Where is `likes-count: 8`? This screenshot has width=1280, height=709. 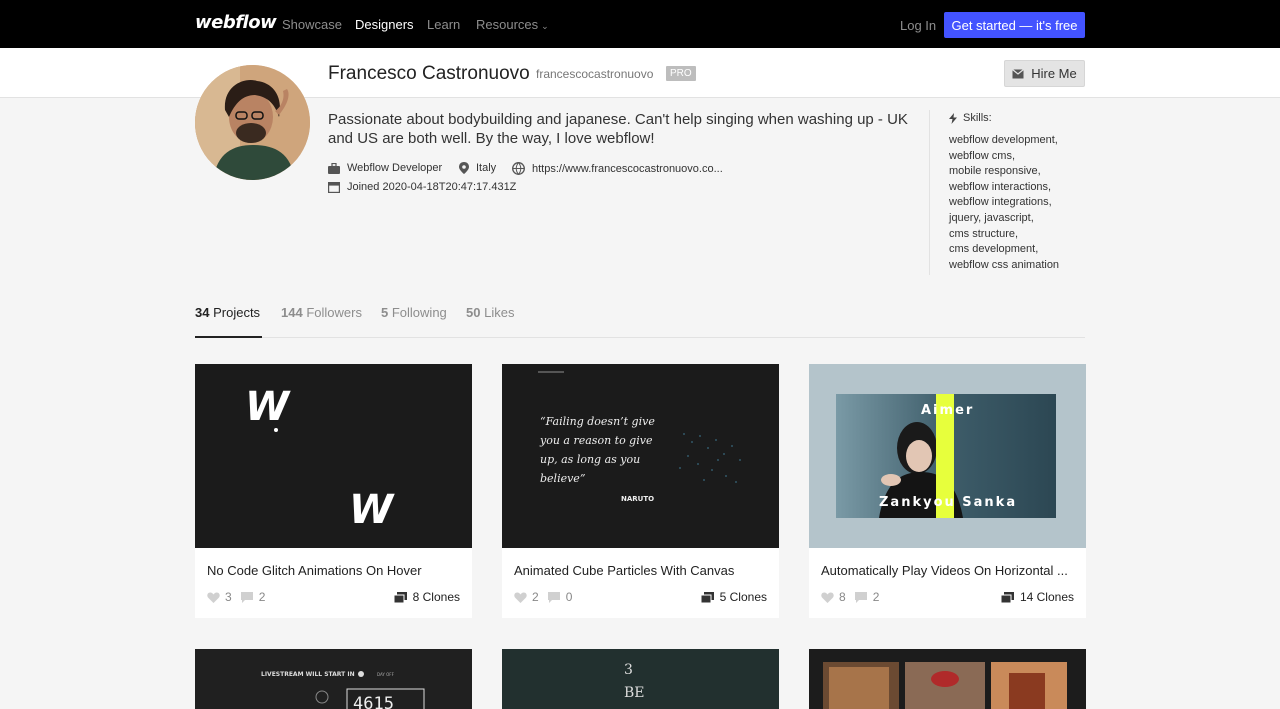
likes-count: 8 is located at coordinates (842, 597).